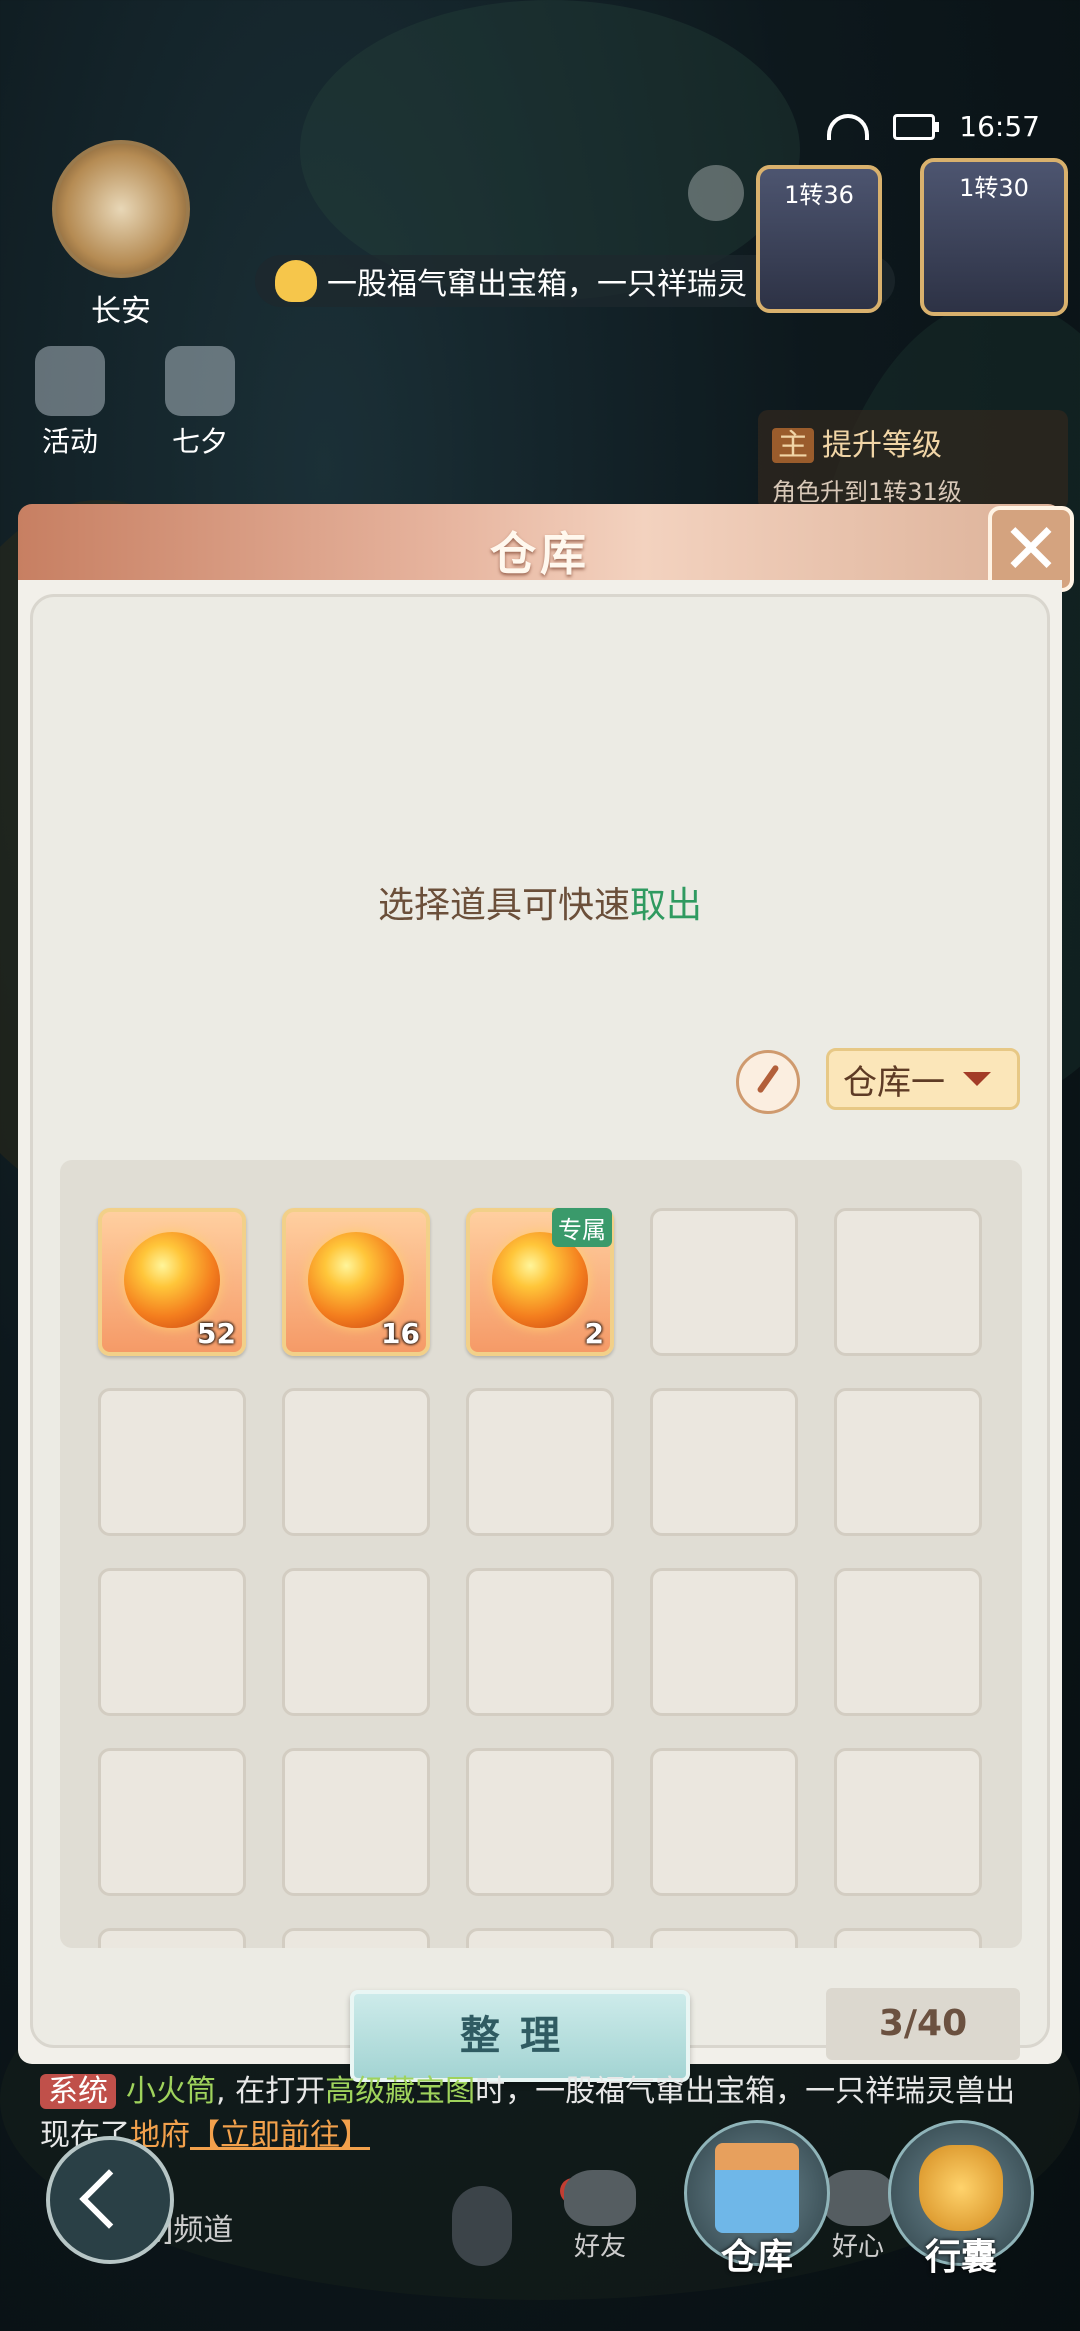 Image resolution: width=1080 pixels, height=2331 pixels. Describe the element at coordinates (757, 2200) in the screenshot. I see `warehouse-button: 仓库` at that location.